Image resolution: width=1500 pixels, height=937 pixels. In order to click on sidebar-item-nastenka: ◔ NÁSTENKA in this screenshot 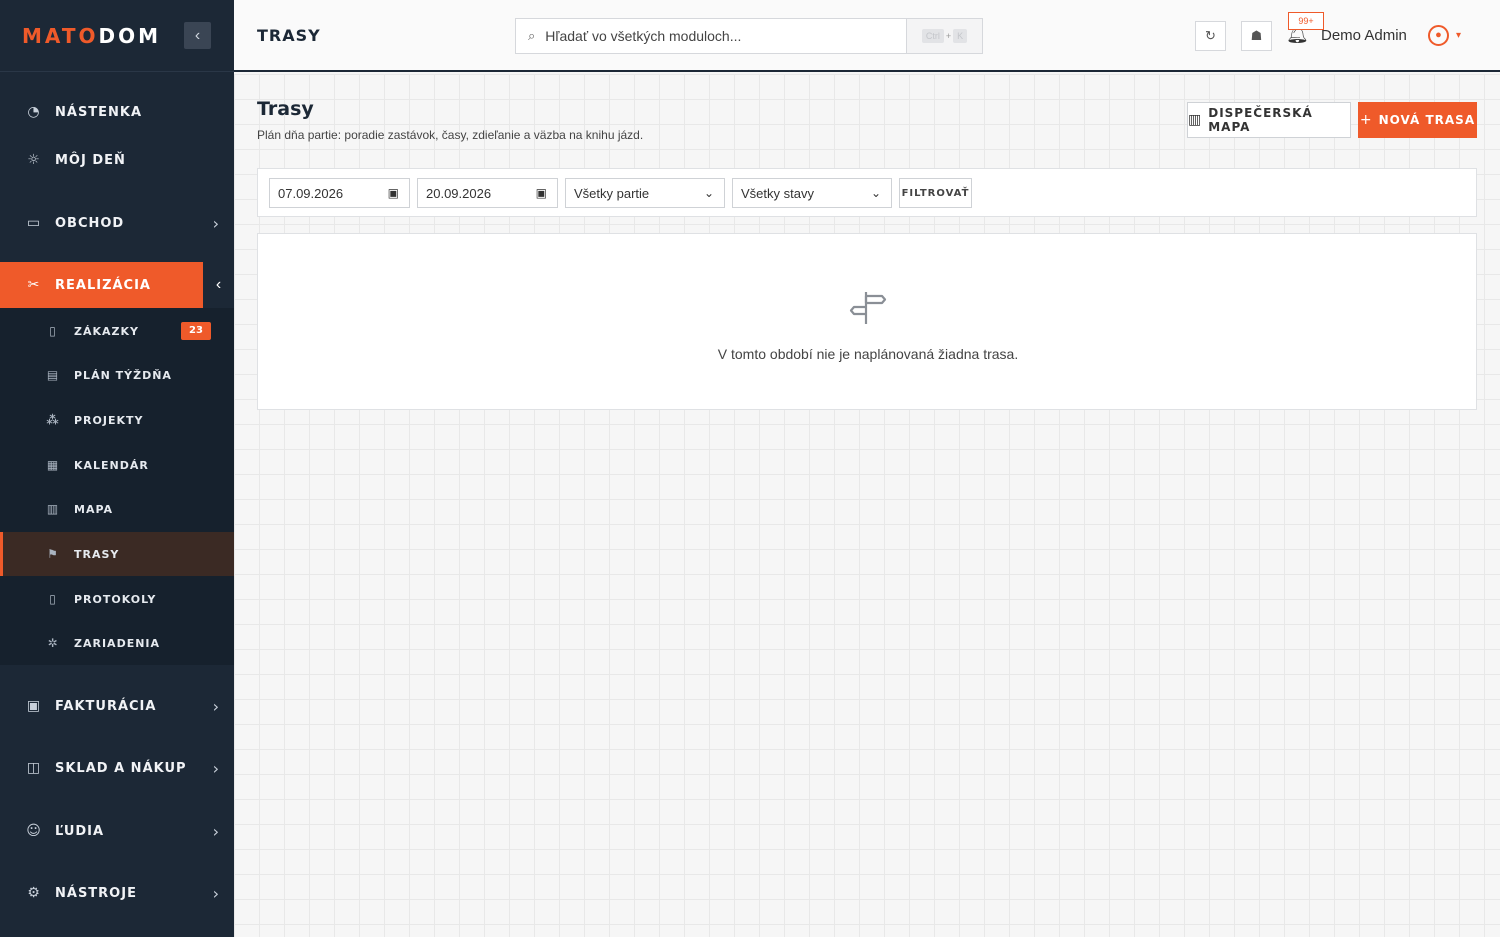, I will do `click(117, 112)`.